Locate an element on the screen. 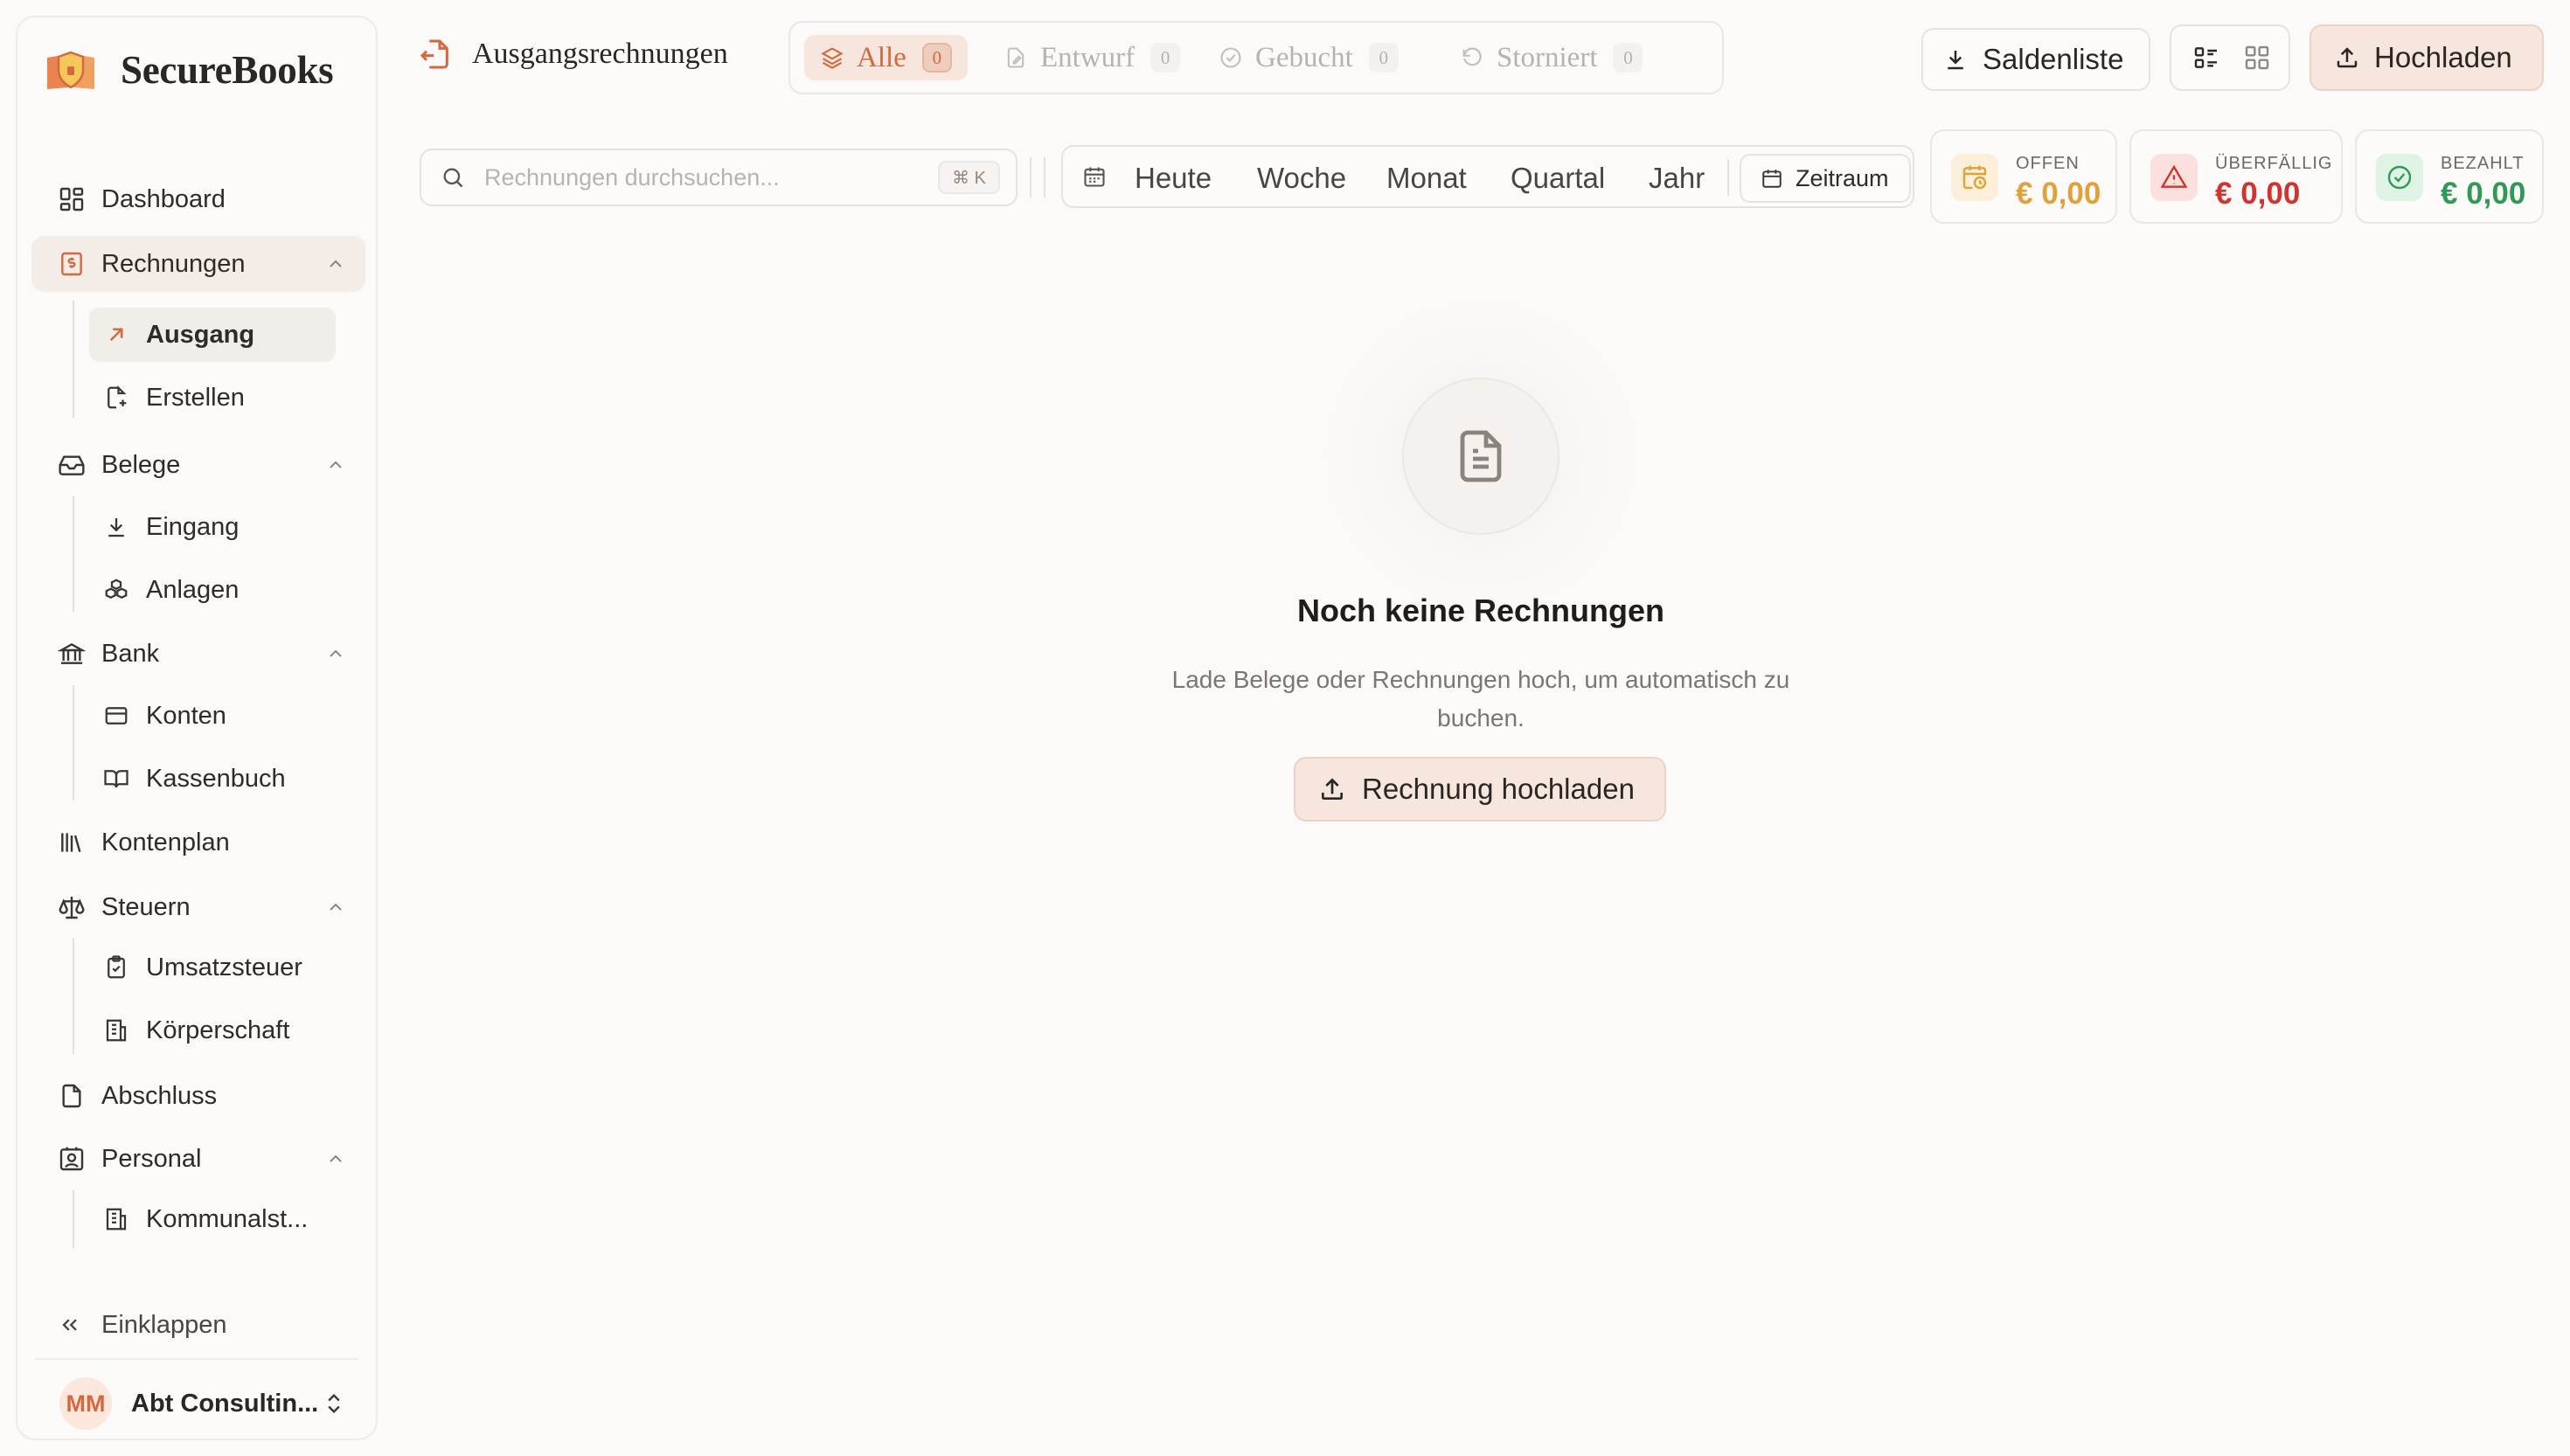 The width and height of the screenshot is (2570, 1456). tab-label: Entwurf is located at coordinates (1088, 57).